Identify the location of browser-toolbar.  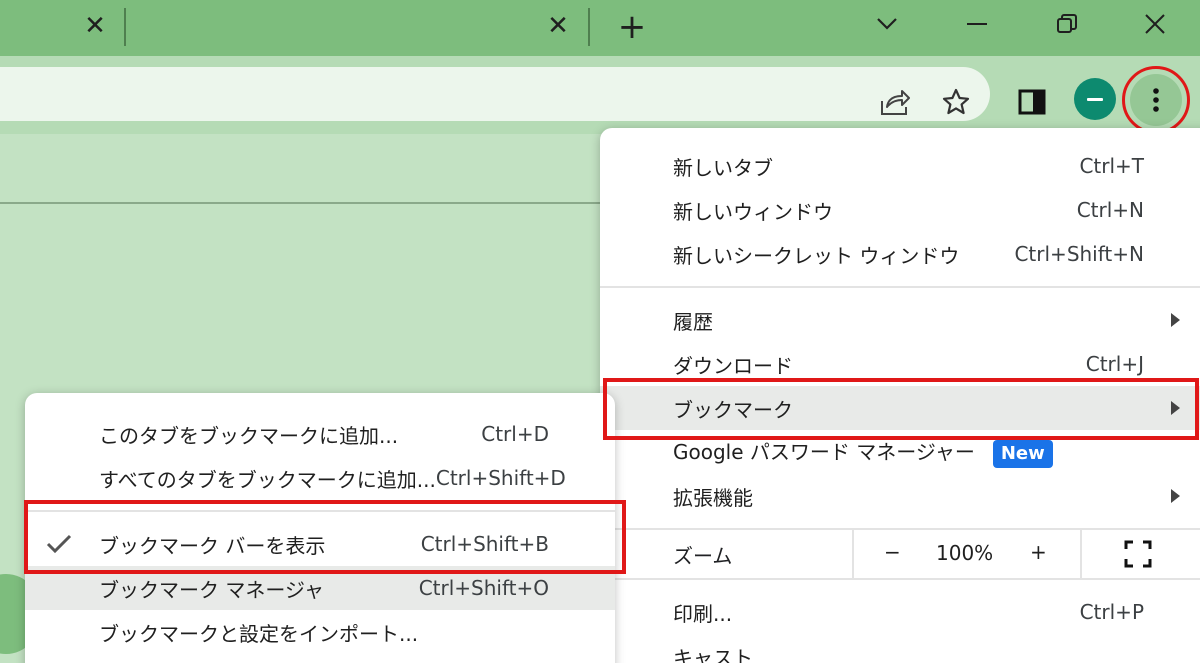
(600, 95).